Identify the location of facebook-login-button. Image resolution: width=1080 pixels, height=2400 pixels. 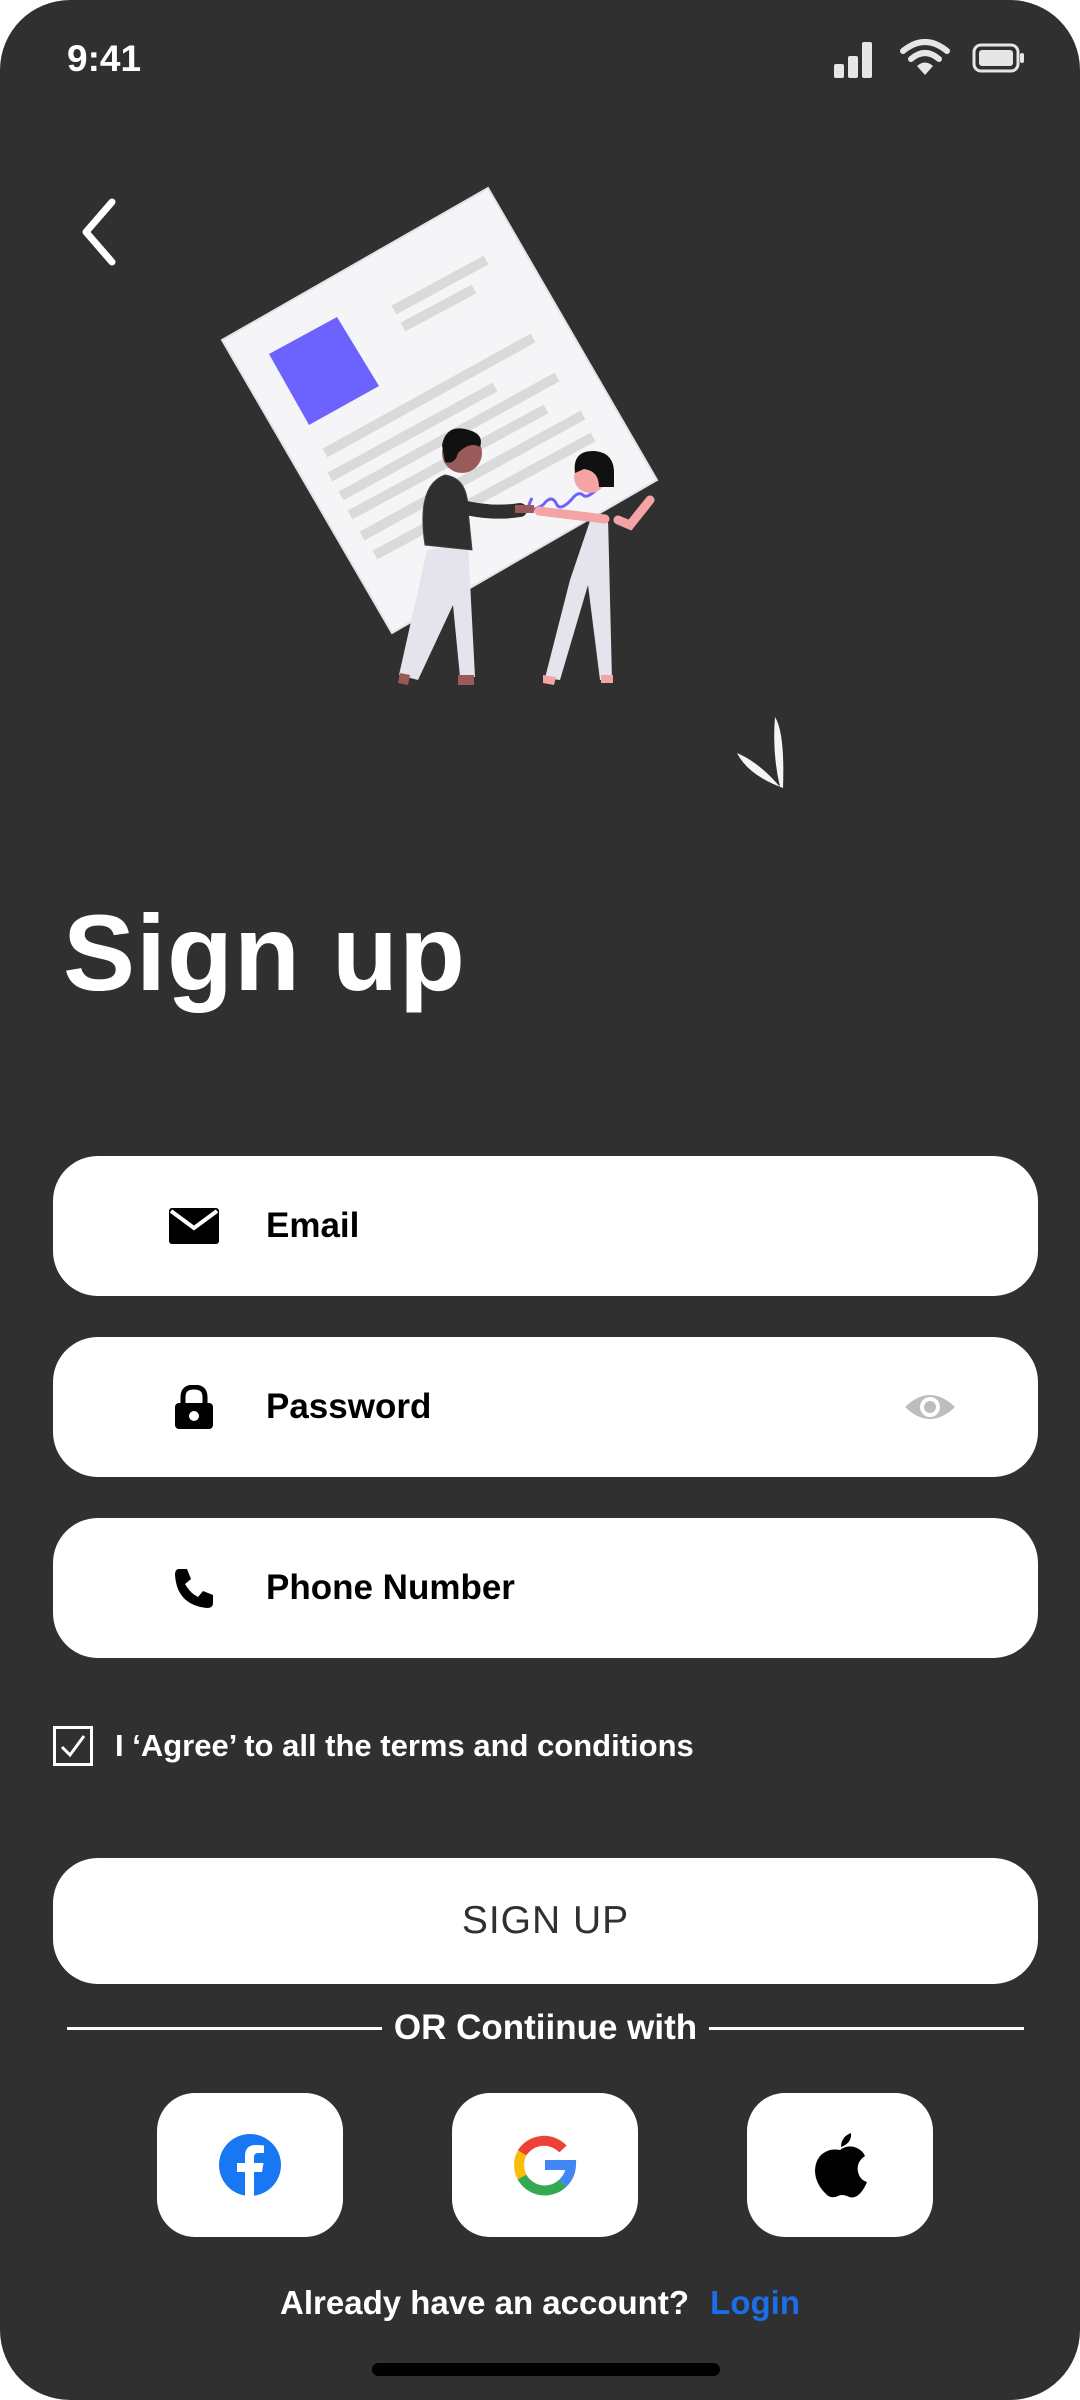
(250, 2165).